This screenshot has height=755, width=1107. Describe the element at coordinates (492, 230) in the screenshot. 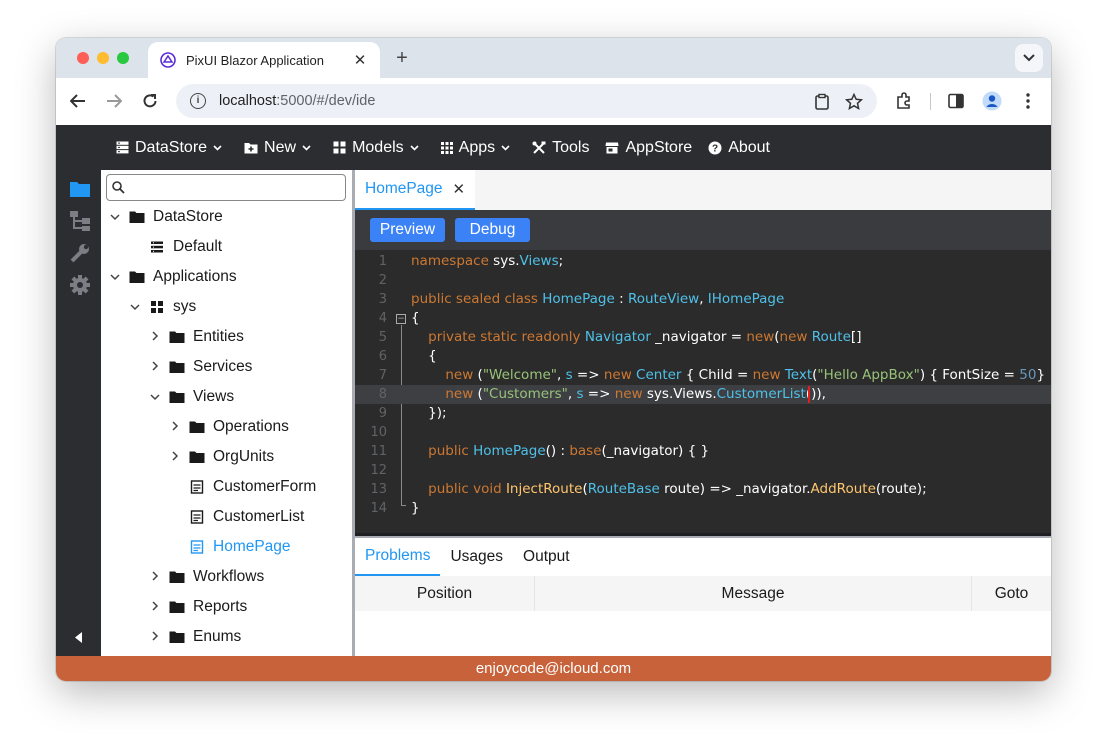

I see `debug-button: Debug` at that location.